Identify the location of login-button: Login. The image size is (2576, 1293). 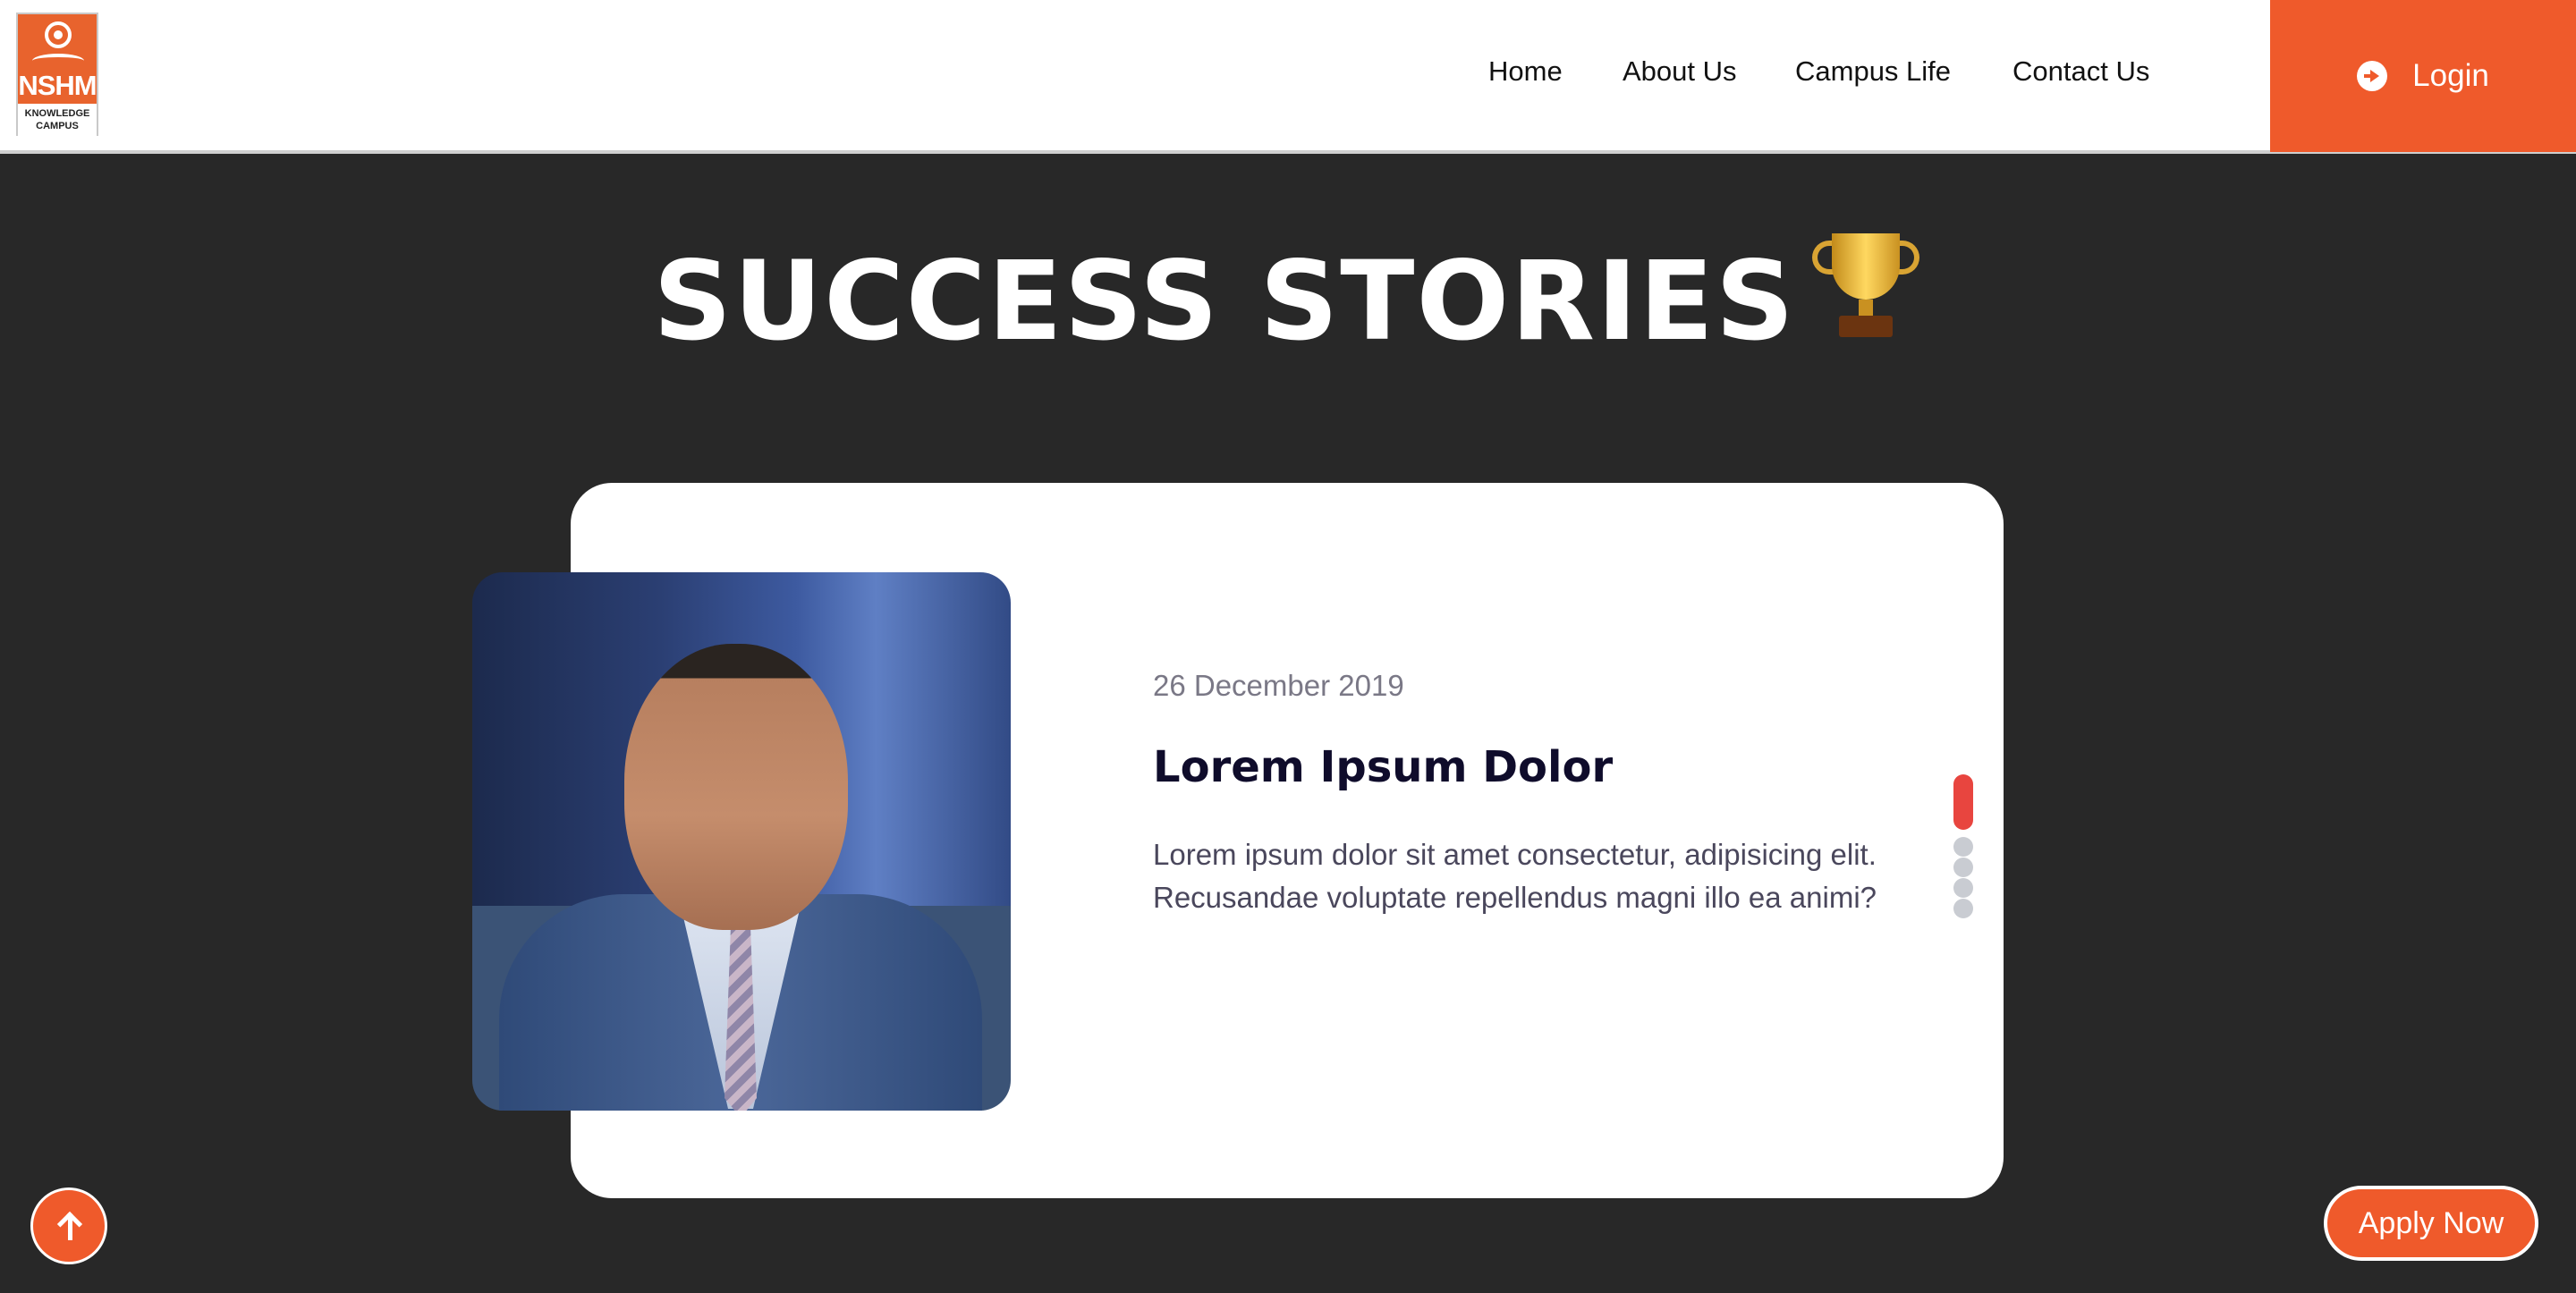
(2423, 76).